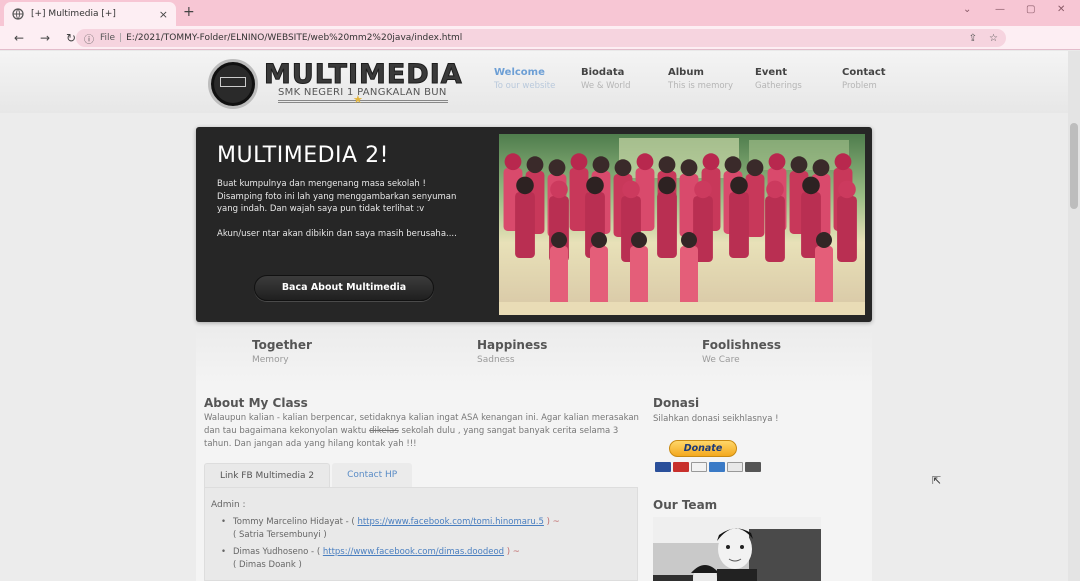 The image size is (1080, 581). I want to click on hero-title: MULTIMEDIA 2!, so click(303, 155).